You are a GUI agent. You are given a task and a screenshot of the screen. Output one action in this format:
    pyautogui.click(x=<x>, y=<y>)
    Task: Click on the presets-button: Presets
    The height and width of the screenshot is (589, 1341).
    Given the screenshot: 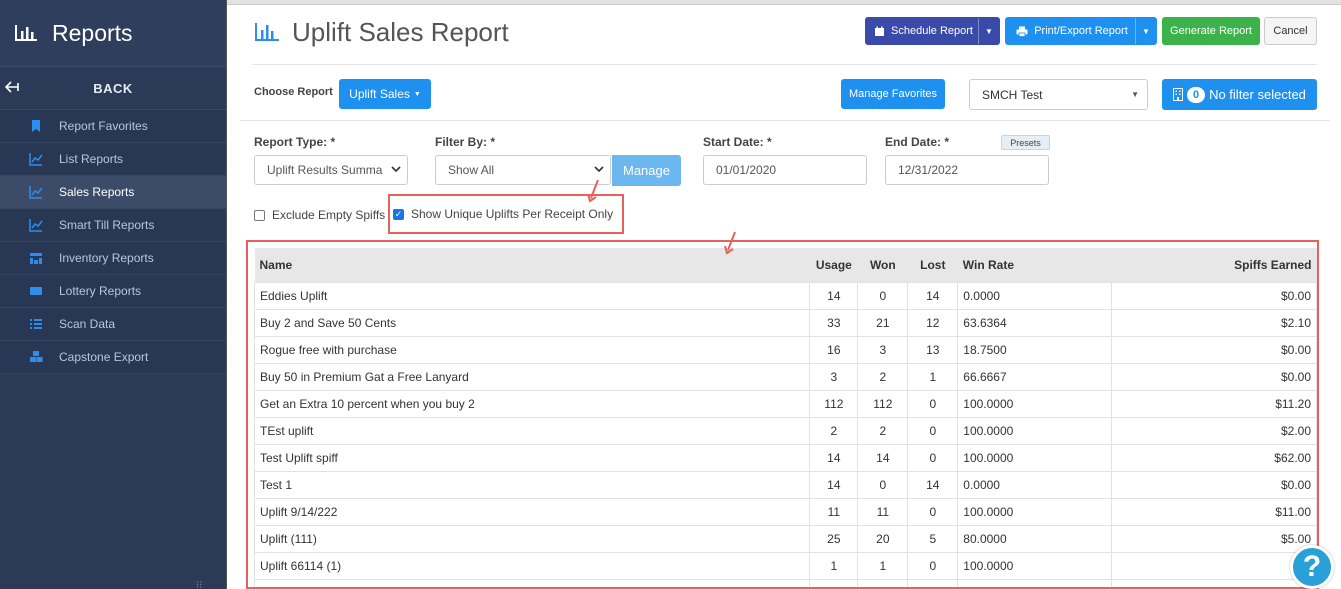 What is the action you would take?
    pyautogui.click(x=1025, y=142)
    